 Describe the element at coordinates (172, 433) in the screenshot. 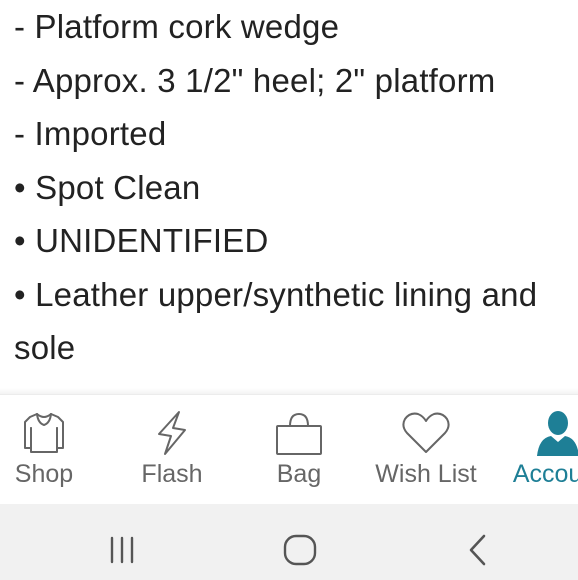

I see `lightning-icon` at that location.